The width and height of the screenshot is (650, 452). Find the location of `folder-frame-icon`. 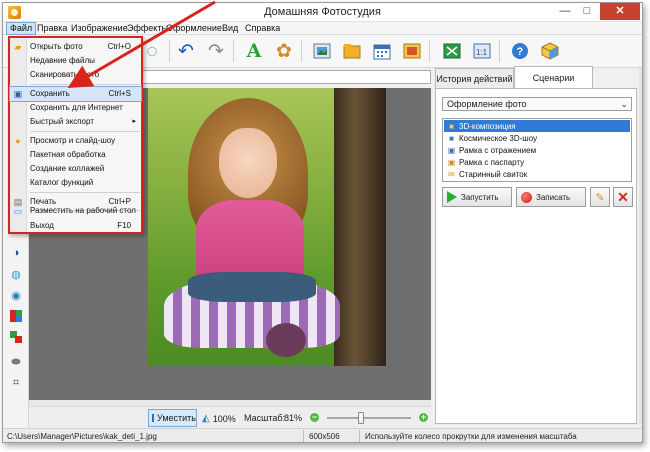

folder-frame-icon is located at coordinates (352, 51).